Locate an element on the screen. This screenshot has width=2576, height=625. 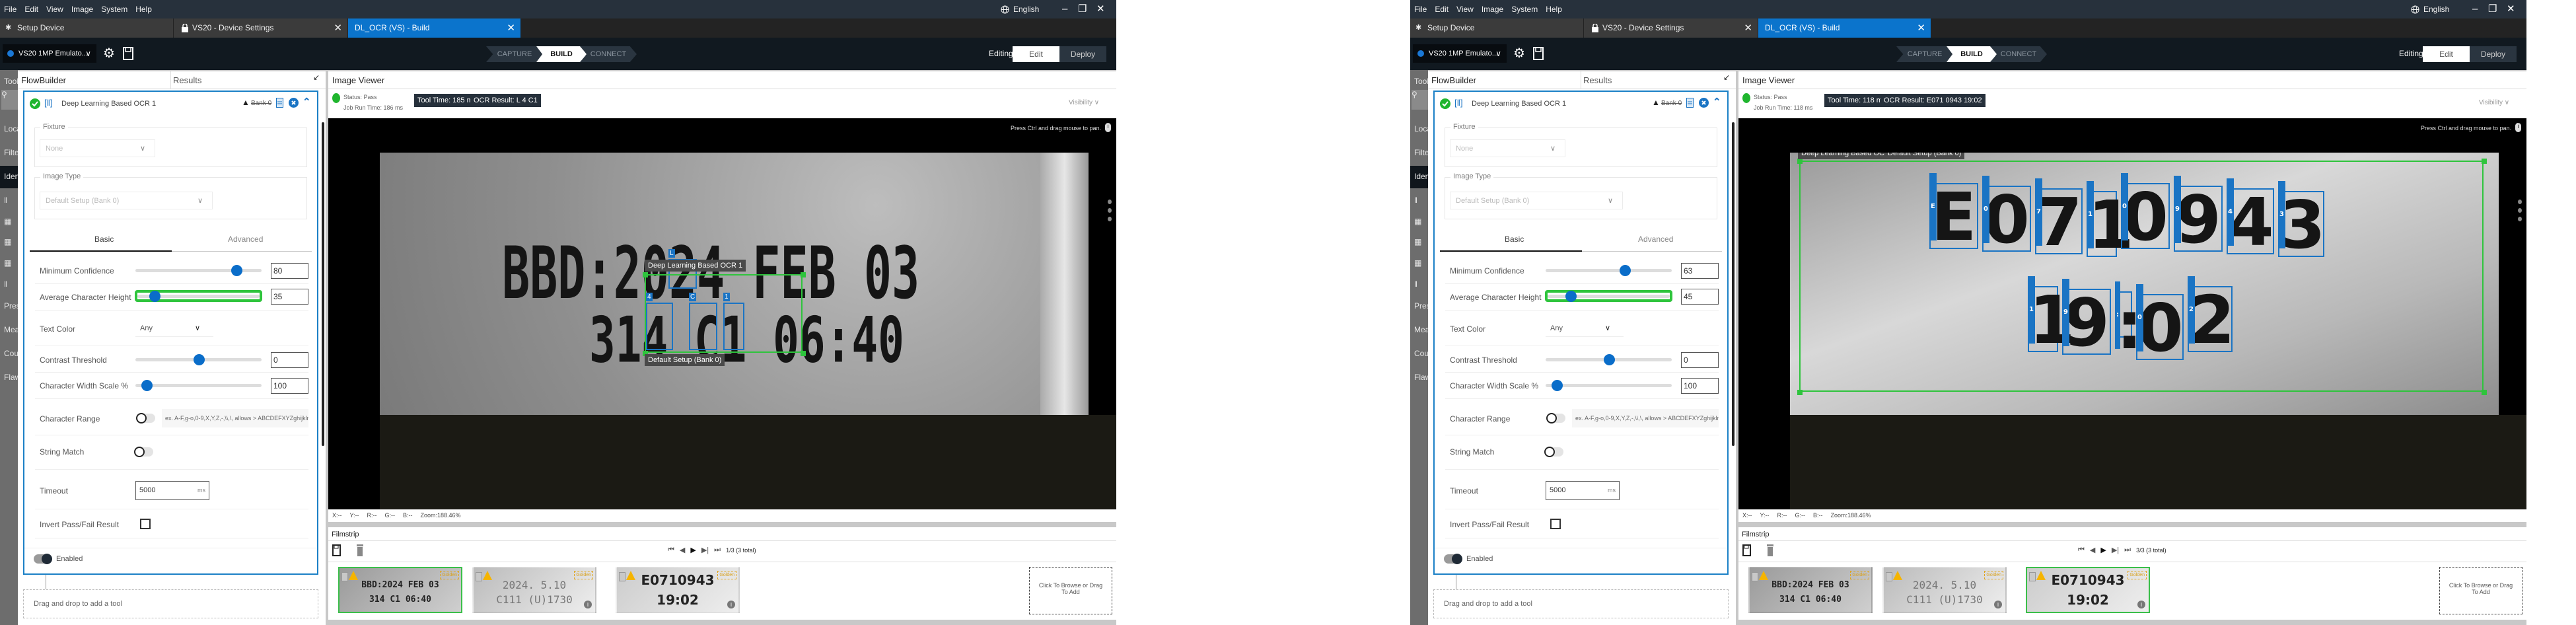
first-frame-icon: ⏮ is located at coordinates (671, 550).